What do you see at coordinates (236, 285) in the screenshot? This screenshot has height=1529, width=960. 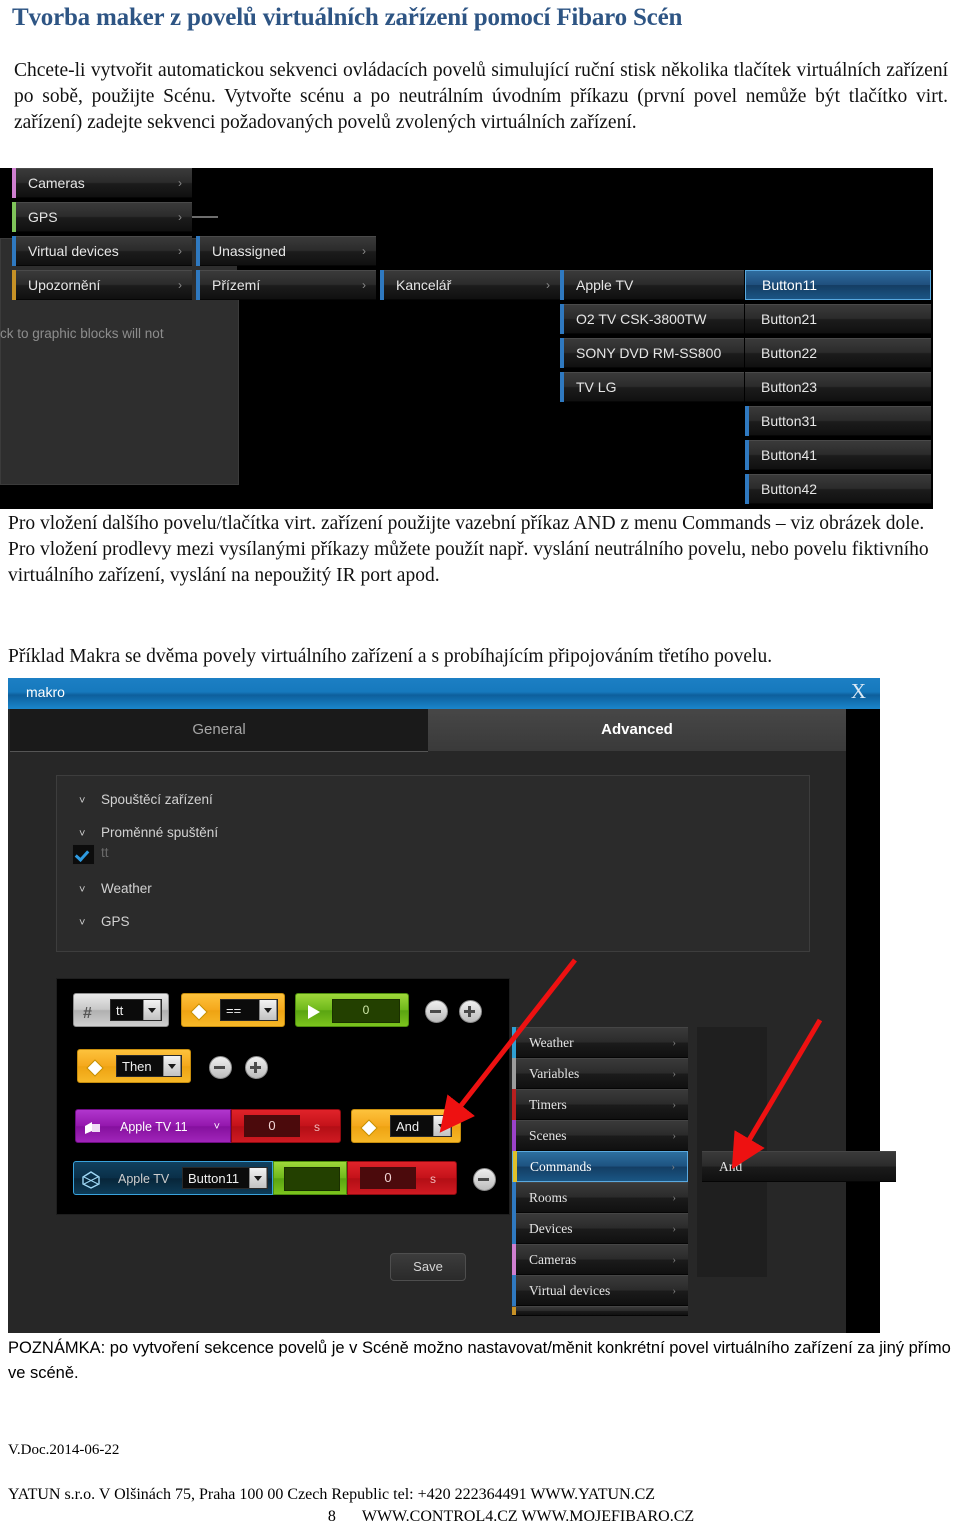 I see `menu-item-label: Přízemí` at bounding box center [236, 285].